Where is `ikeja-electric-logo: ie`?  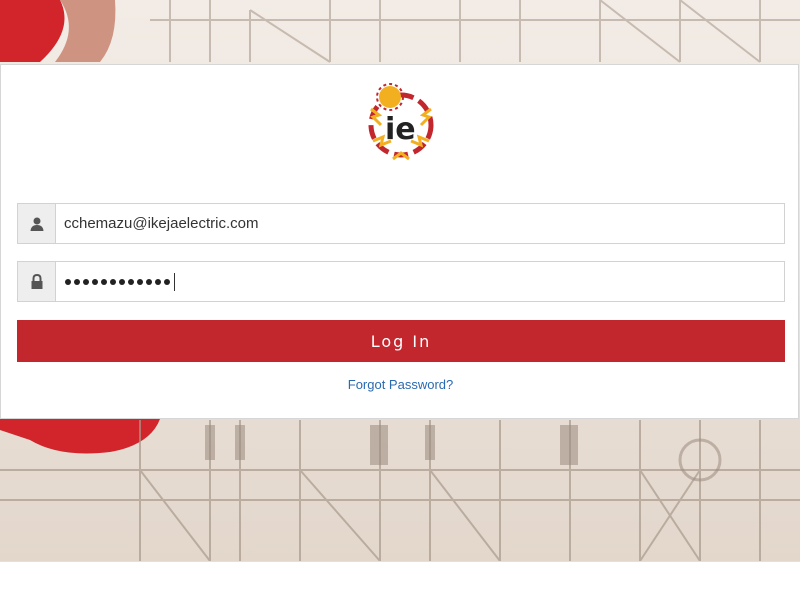
ikeja-electric-logo: ie is located at coordinates (401, 122).